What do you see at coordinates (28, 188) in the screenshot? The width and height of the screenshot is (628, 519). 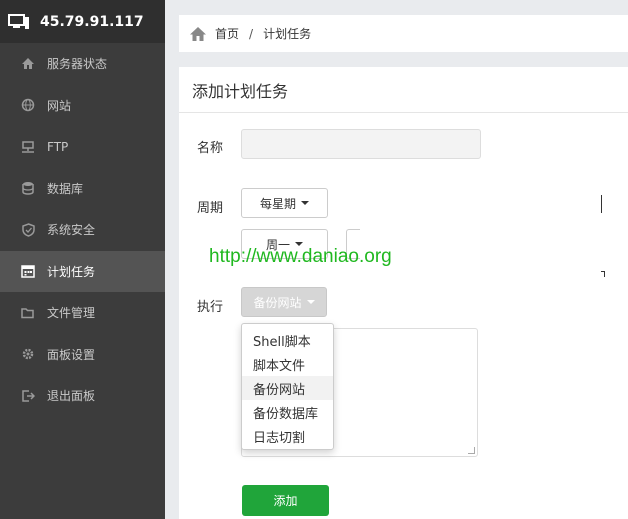 I see `database-icon` at bounding box center [28, 188].